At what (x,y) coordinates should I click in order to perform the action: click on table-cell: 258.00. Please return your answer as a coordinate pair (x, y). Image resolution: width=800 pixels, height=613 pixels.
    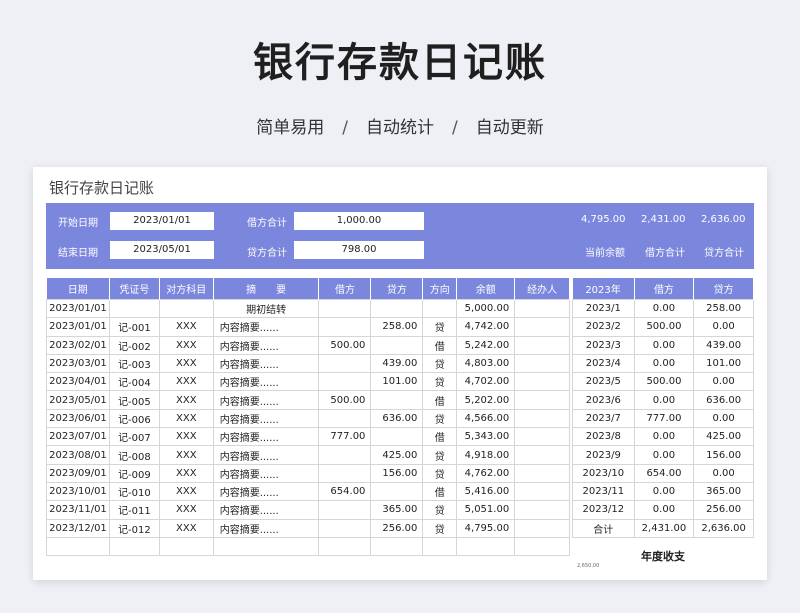
    Looking at the image, I should click on (397, 327).